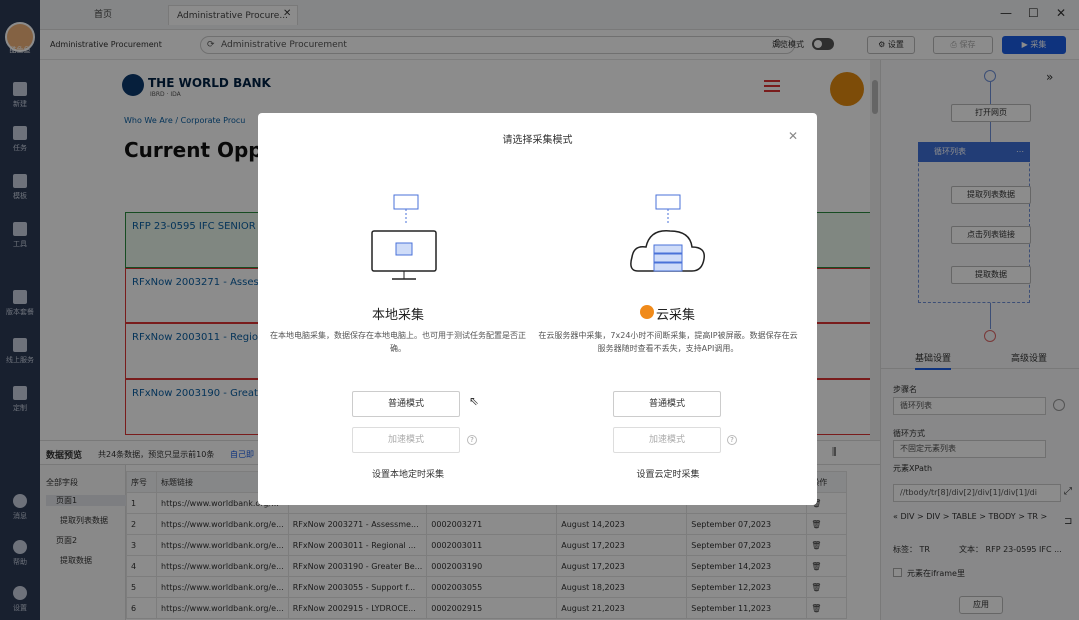  I want to click on modal-title: 请选择采集模式, so click(537, 140).